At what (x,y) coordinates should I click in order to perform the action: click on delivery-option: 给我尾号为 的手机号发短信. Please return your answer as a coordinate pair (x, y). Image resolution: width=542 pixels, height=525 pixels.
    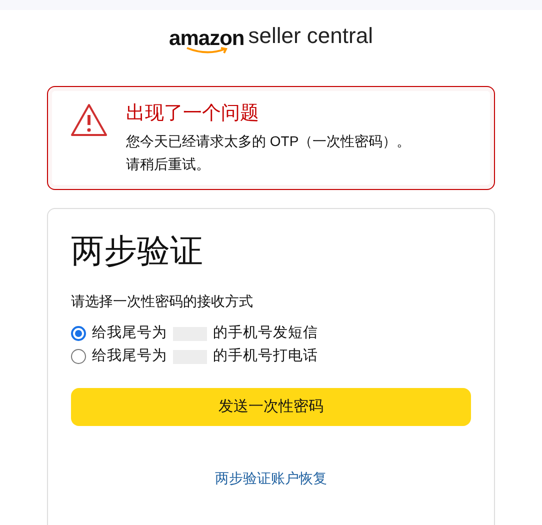
    Looking at the image, I should click on (271, 333).